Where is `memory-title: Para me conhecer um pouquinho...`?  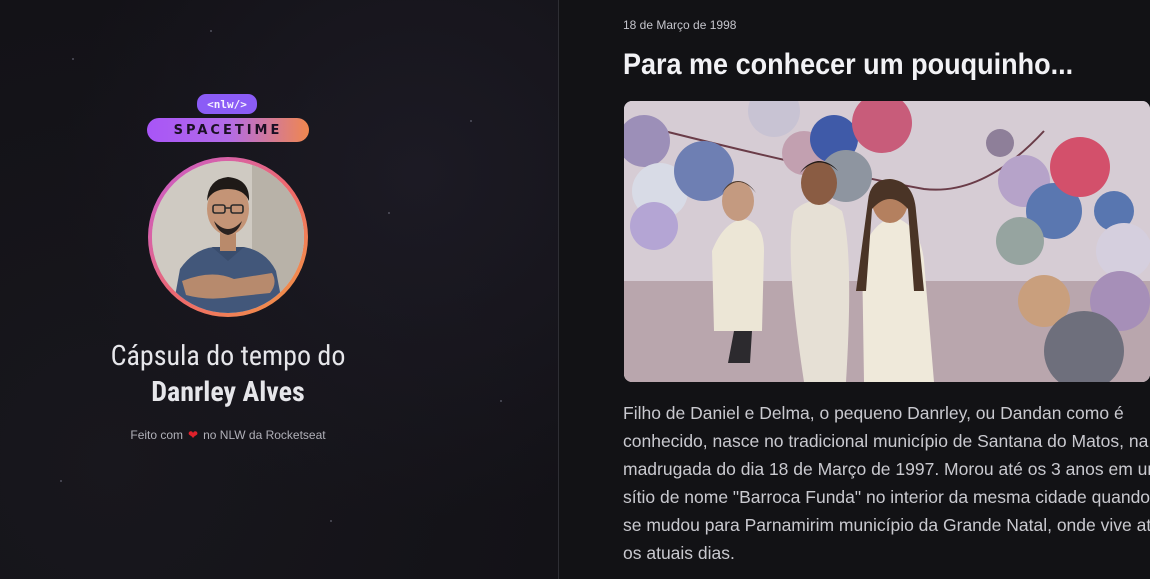 memory-title: Para me conhecer um pouquinho... is located at coordinates (848, 64).